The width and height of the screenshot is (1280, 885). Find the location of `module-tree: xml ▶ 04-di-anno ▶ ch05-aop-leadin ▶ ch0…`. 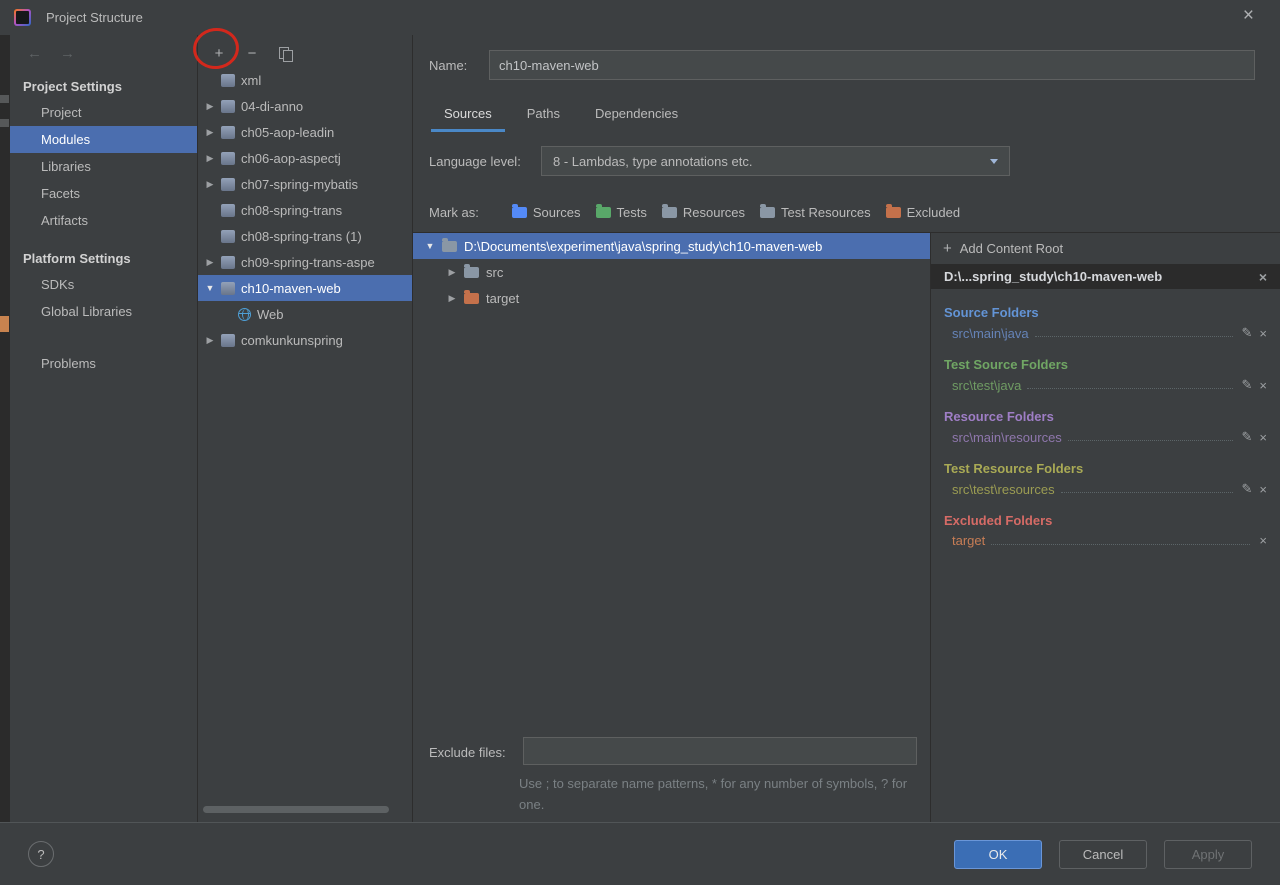

module-tree: xml ▶ 04-di-anno ▶ ch05-aop-leadin ▶ ch0… is located at coordinates (305, 432).